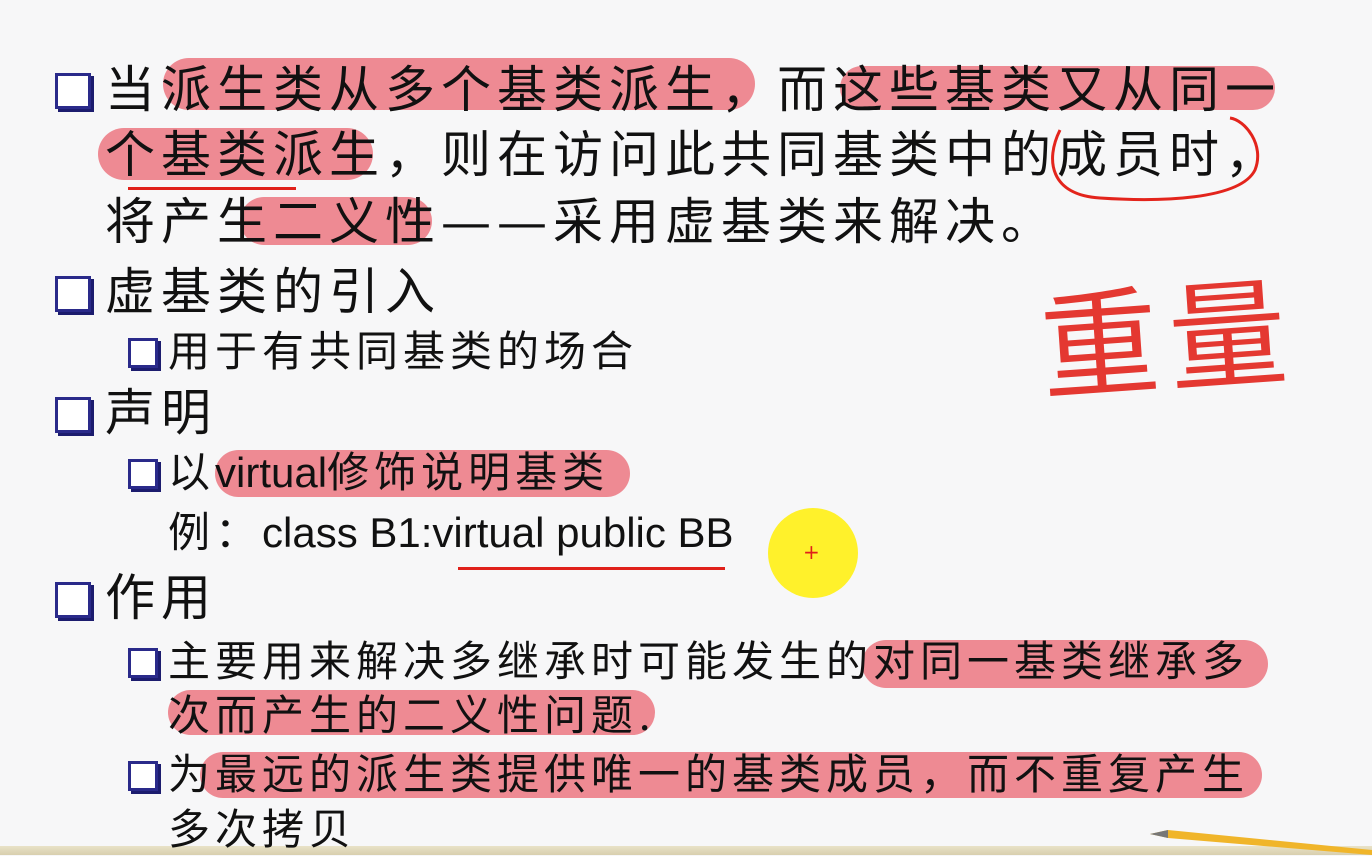 The height and width of the screenshot is (856, 1372). I want to click on bullet-text: 将产生二义性——采用虚基类来解决。, so click(581, 222).